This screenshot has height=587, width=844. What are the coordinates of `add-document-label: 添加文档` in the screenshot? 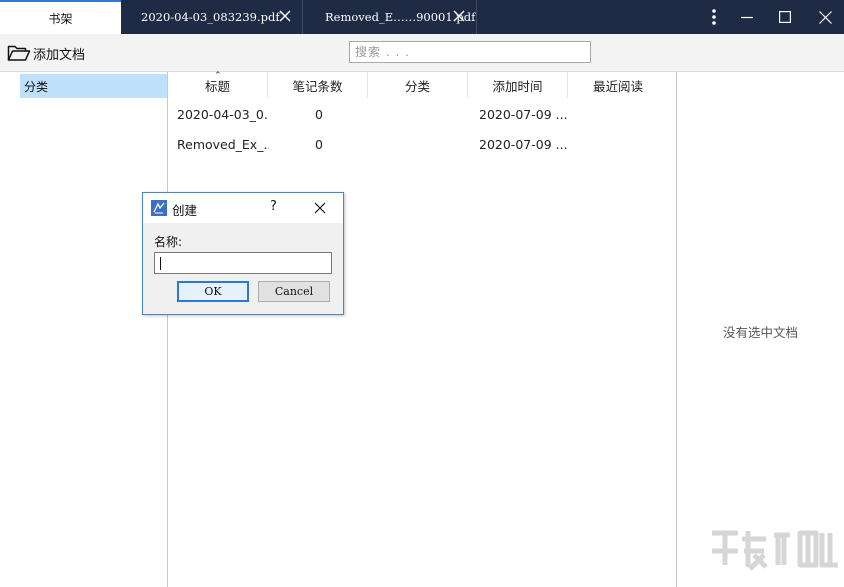 It's located at (59, 55).